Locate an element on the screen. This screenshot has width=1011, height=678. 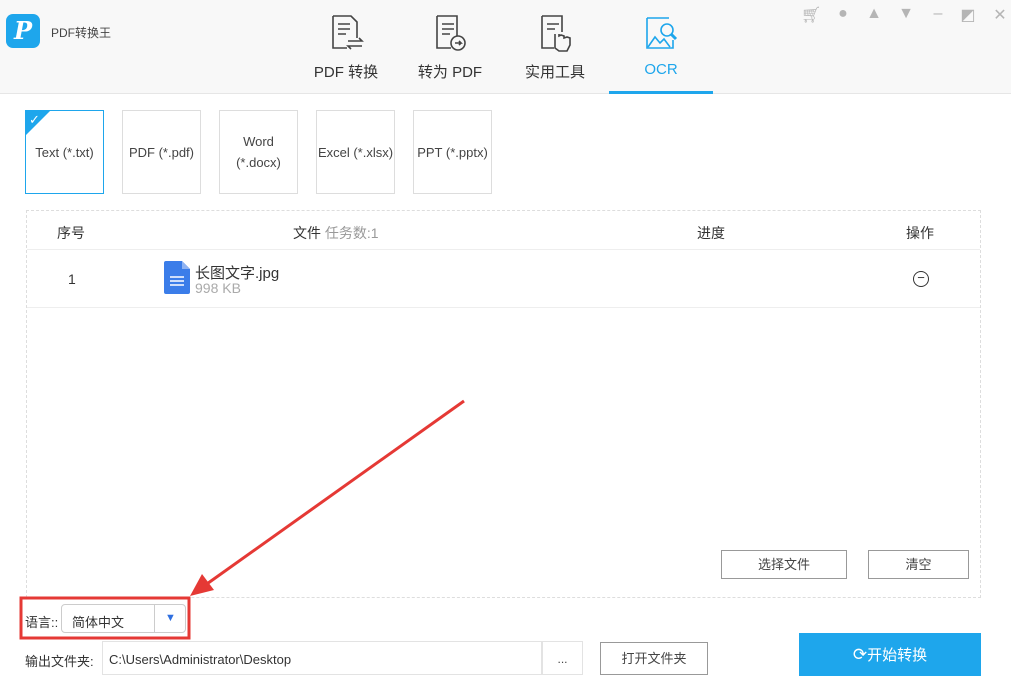
document-hand-icon is located at coordinates (556, 33).